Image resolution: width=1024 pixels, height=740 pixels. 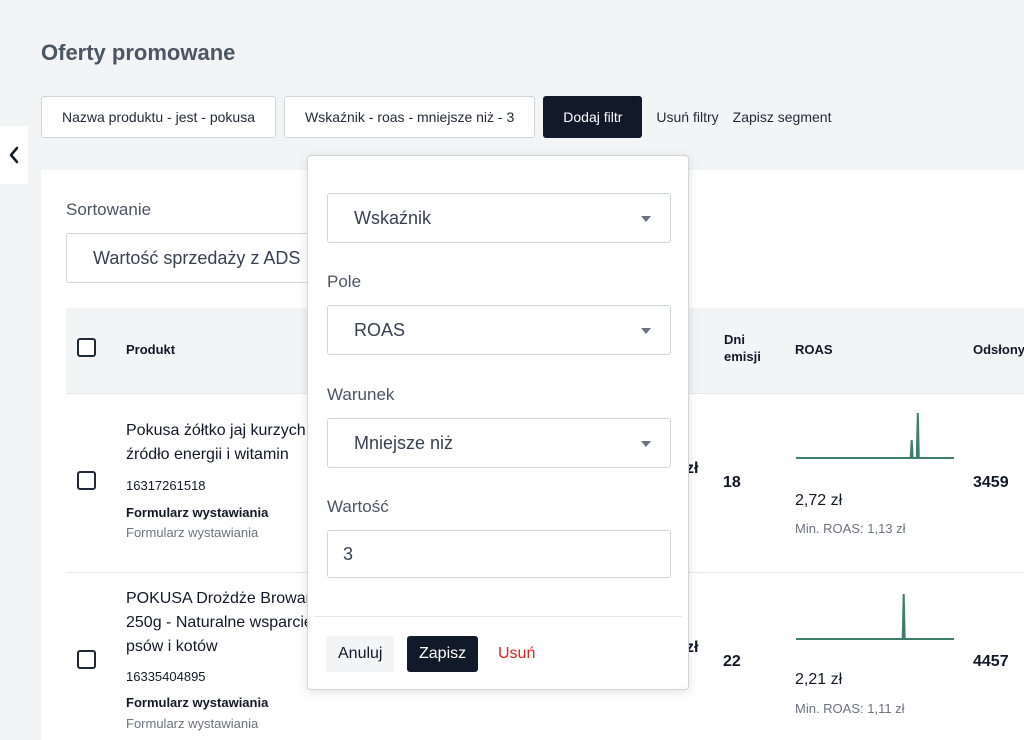 What do you see at coordinates (742, 348) in the screenshot?
I see `column-days: Dni emisji` at bounding box center [742, 348].